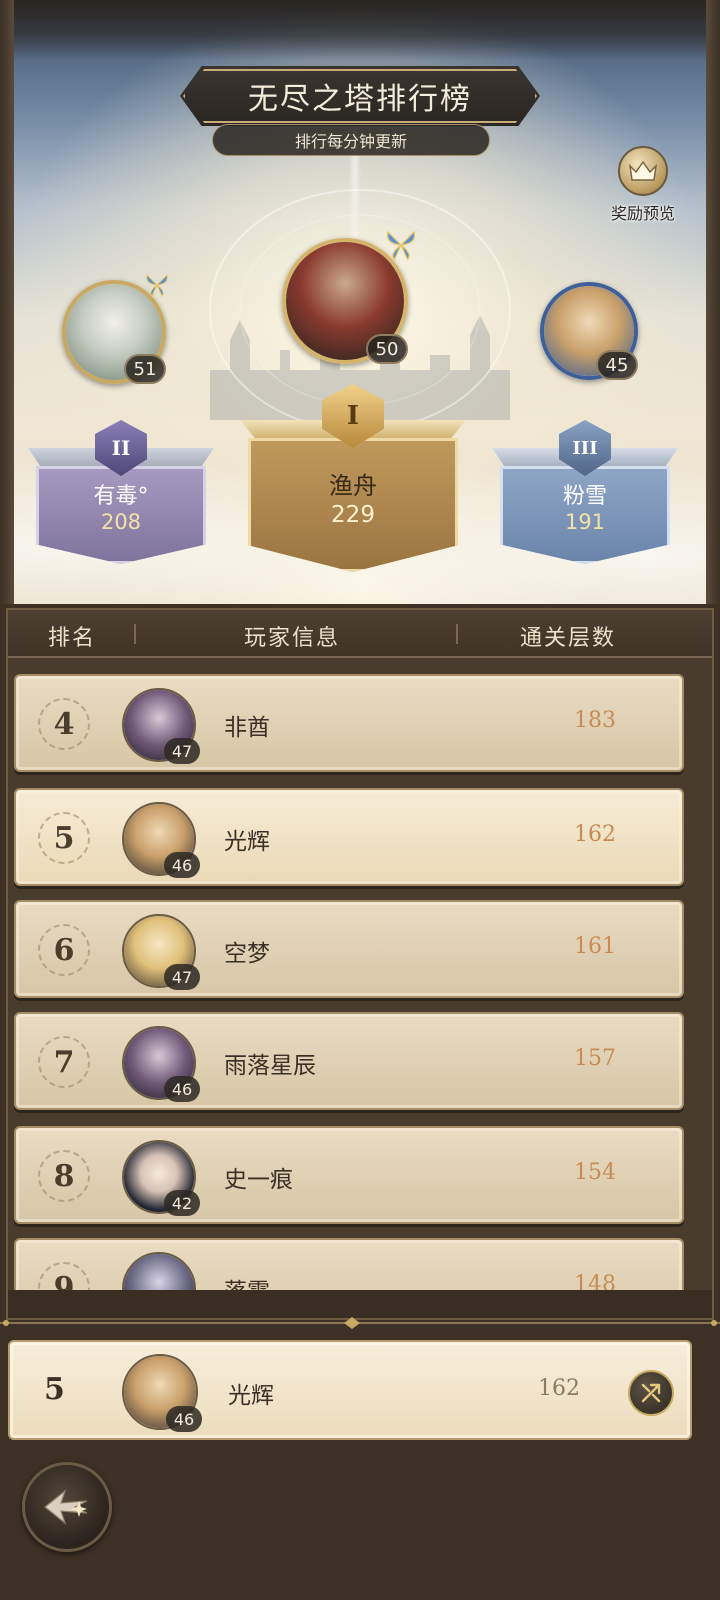 The image size is (720, 1600). Describe the element at coordinates (360, 99) in the screenshot. I see `page-title: 无尽之塔排行榜` at that location.